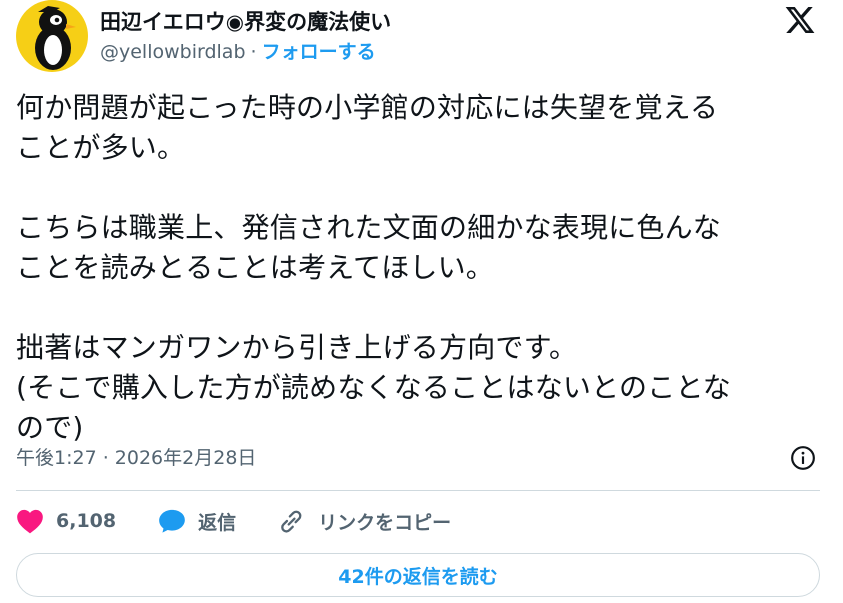 This screenshot has height=603, width=843. I want to click on reply-label: 返信, so click(217, 522).